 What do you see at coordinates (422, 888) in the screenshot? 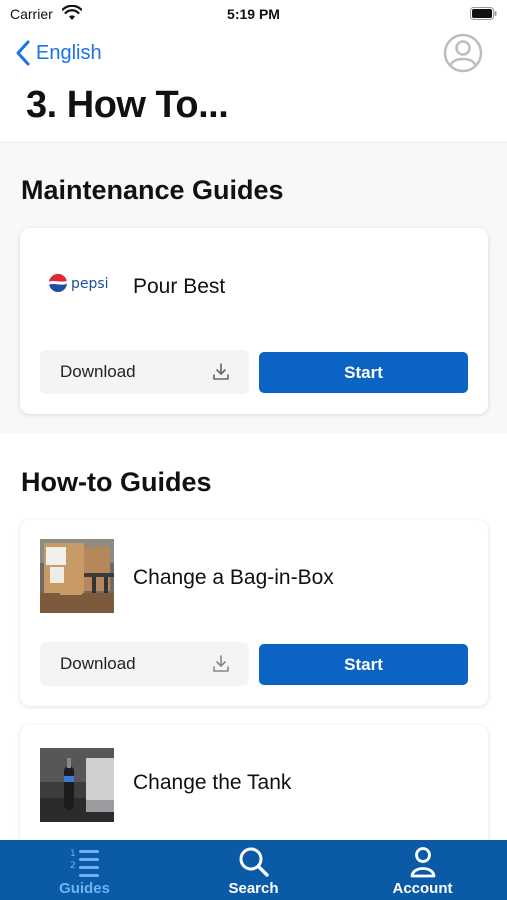
I see `tab-label: Account` at bounding box center [422, 888].